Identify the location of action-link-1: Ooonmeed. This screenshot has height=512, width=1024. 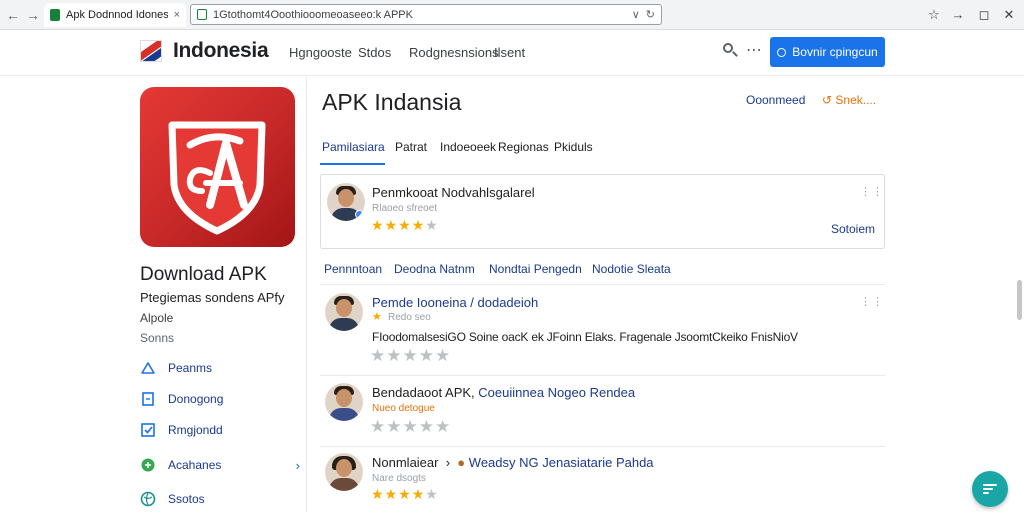
(775, 100).